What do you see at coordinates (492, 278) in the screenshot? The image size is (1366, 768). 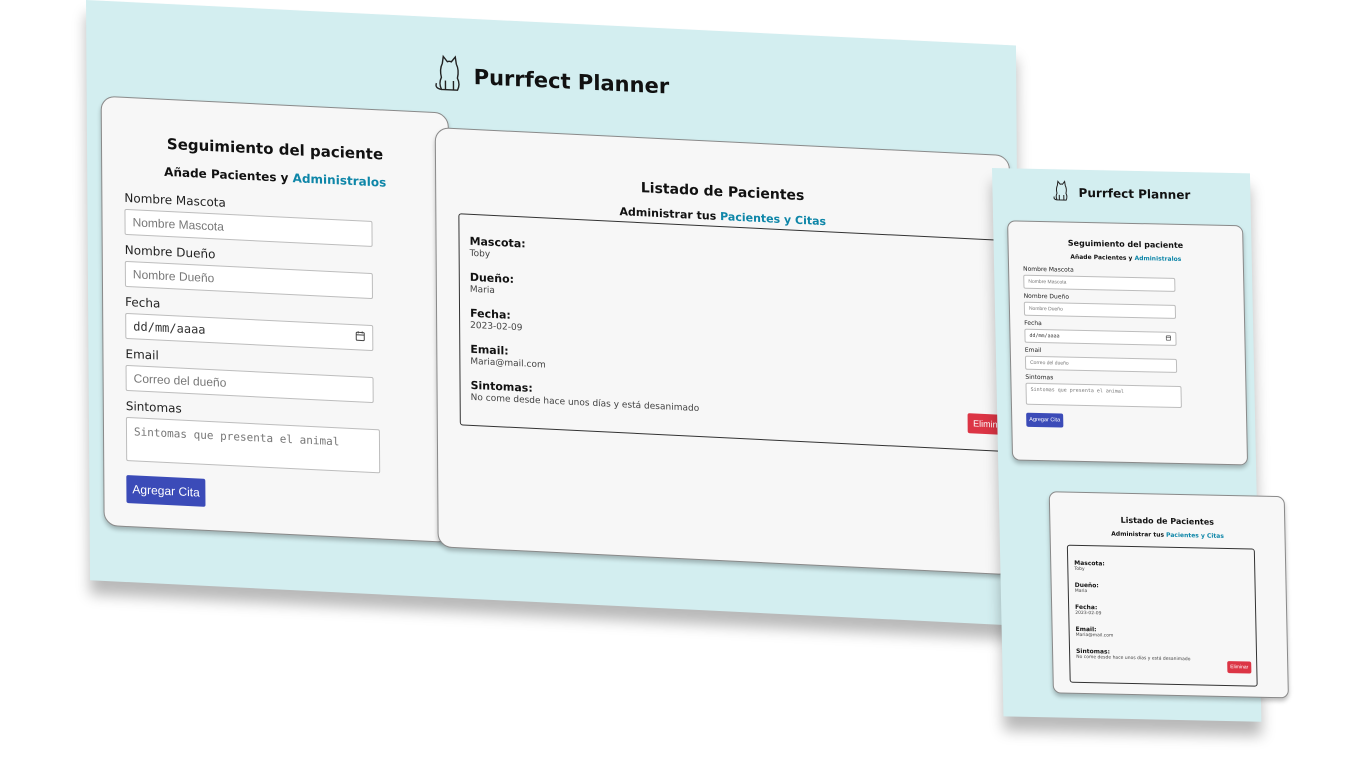 I see `patient-owner-label: Dueño:` at bounding box center [492, 278].